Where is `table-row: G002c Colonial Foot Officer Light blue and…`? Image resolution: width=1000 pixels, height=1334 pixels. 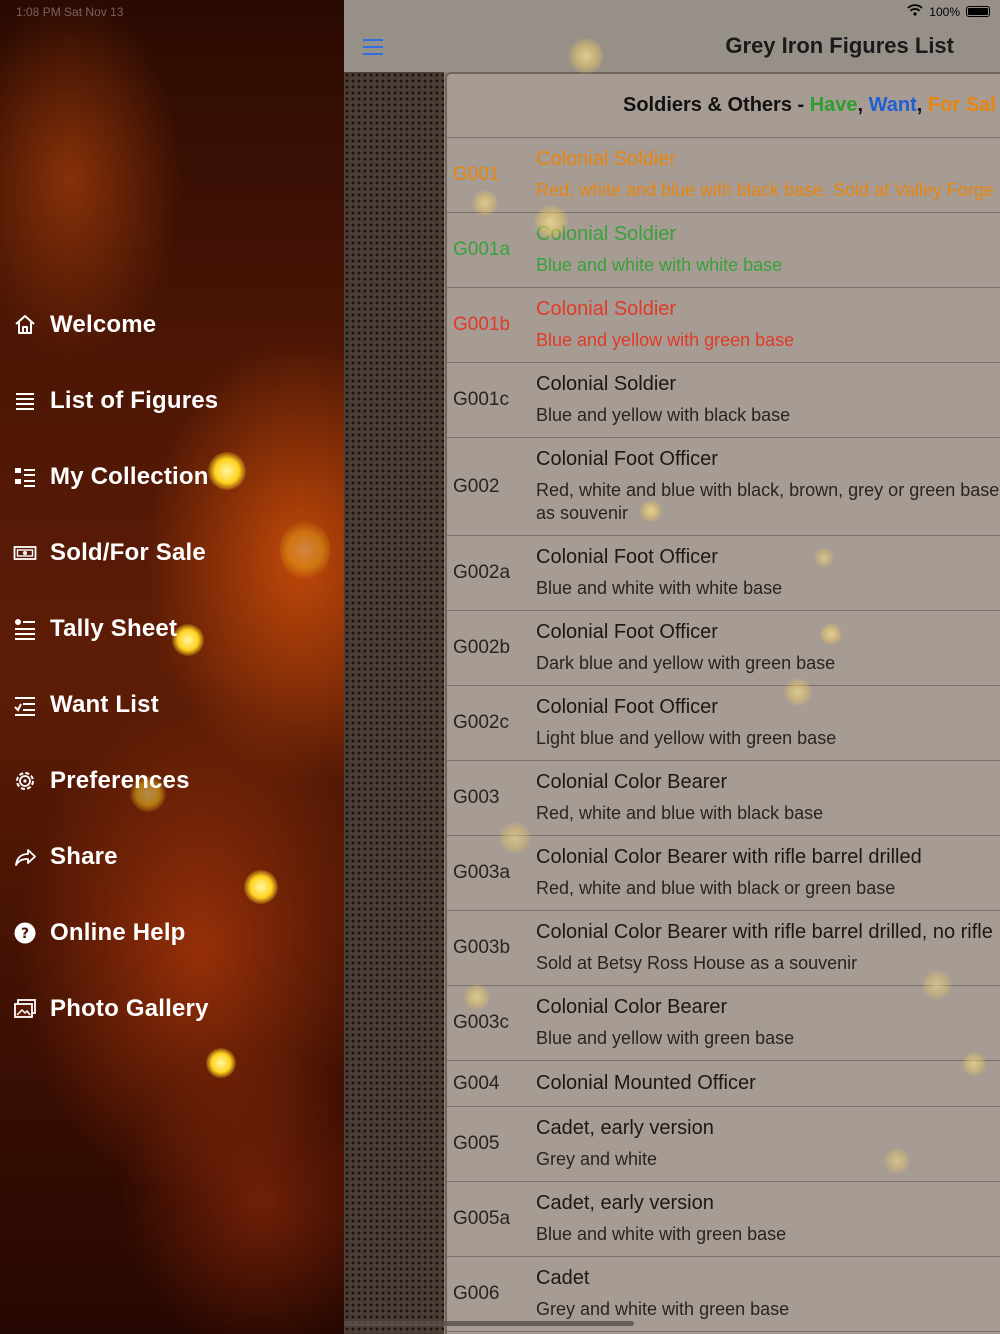
table-row: G002c Colonial Foot Officer Light blue and… is located at coordinates (723, 723).